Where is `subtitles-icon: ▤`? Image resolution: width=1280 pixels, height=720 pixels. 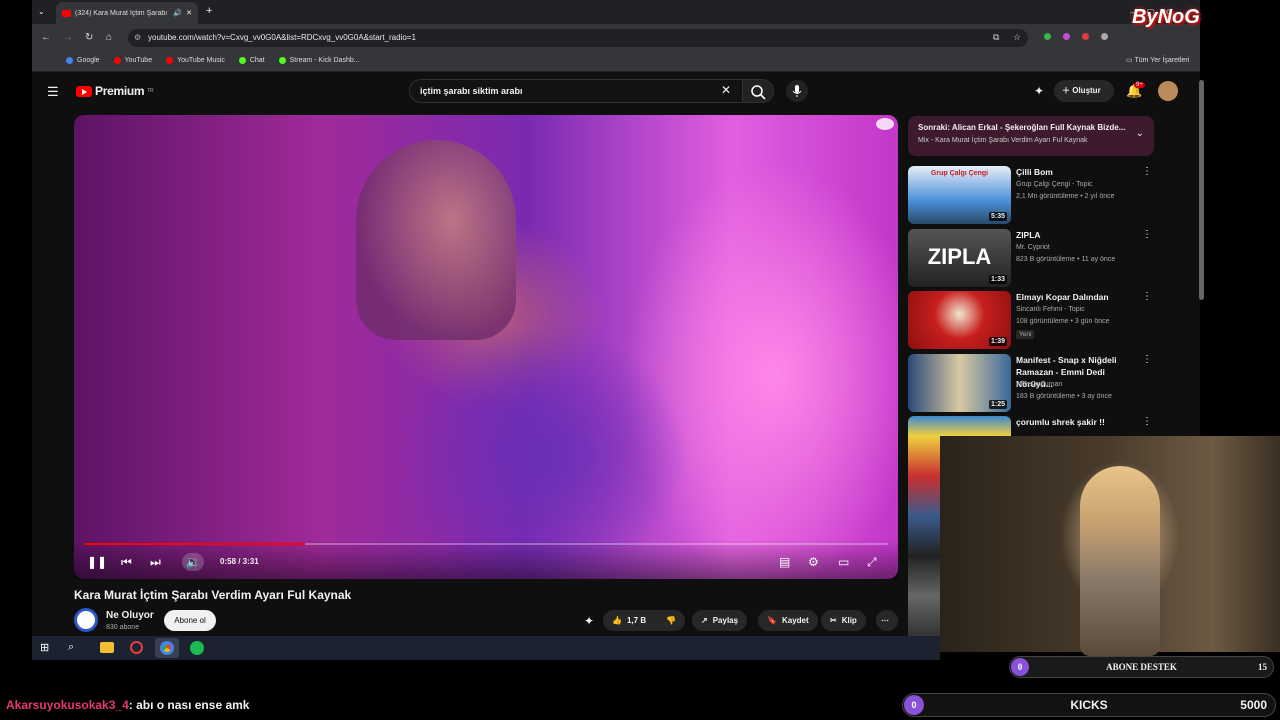
subtitles-icon: ▤ is located at coordinates (784, 562).